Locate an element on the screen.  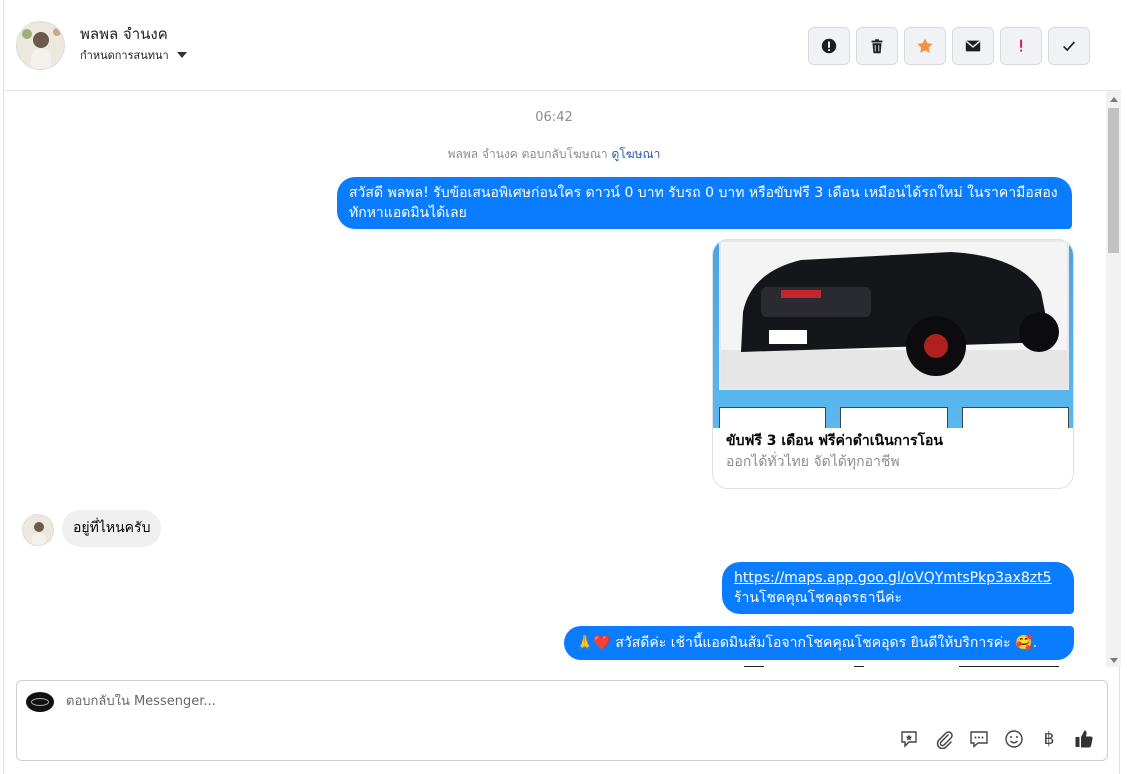
report-button is located at coordinates (829, 46).